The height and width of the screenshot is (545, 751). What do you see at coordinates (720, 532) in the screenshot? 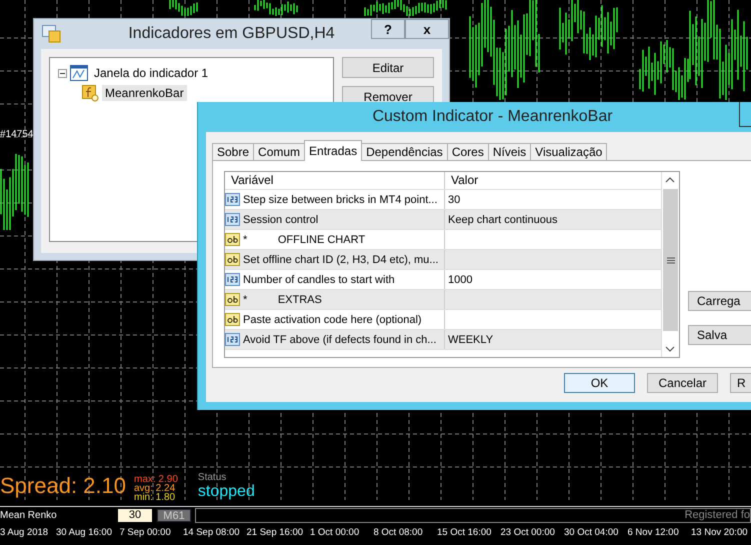
I see `time-axis-label: 13 Nov 20:00` at bounding box center [720, 532].